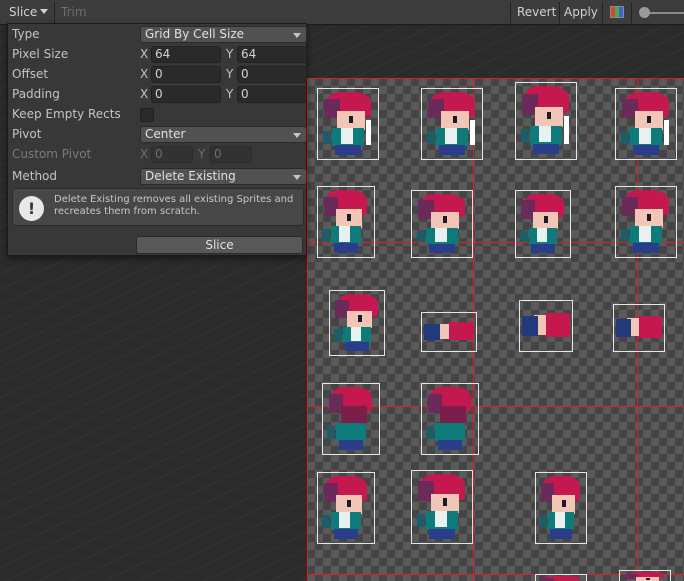  What do you see at coordinates (28, 12) in the screenshot?
I see `slice-menu-button: Slice` at bounding box center [28, 12].